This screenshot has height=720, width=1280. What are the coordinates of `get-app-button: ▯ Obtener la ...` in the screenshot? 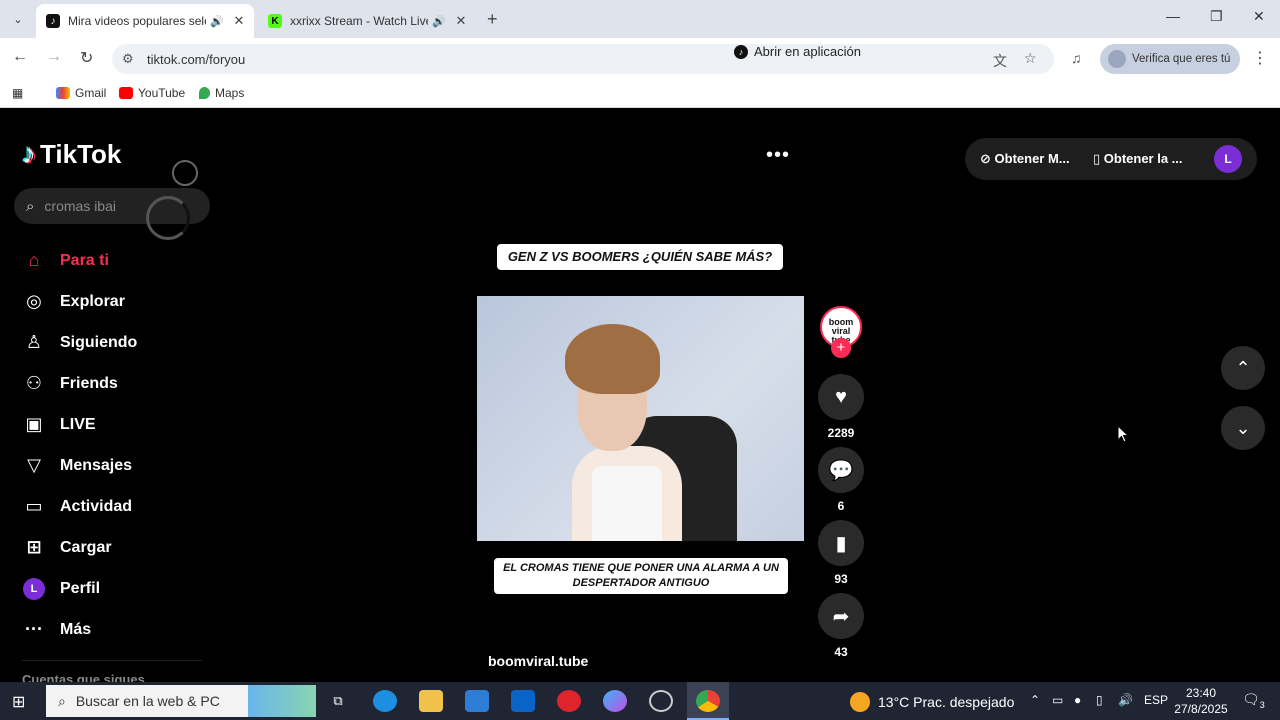 It's located at (1138, 159).